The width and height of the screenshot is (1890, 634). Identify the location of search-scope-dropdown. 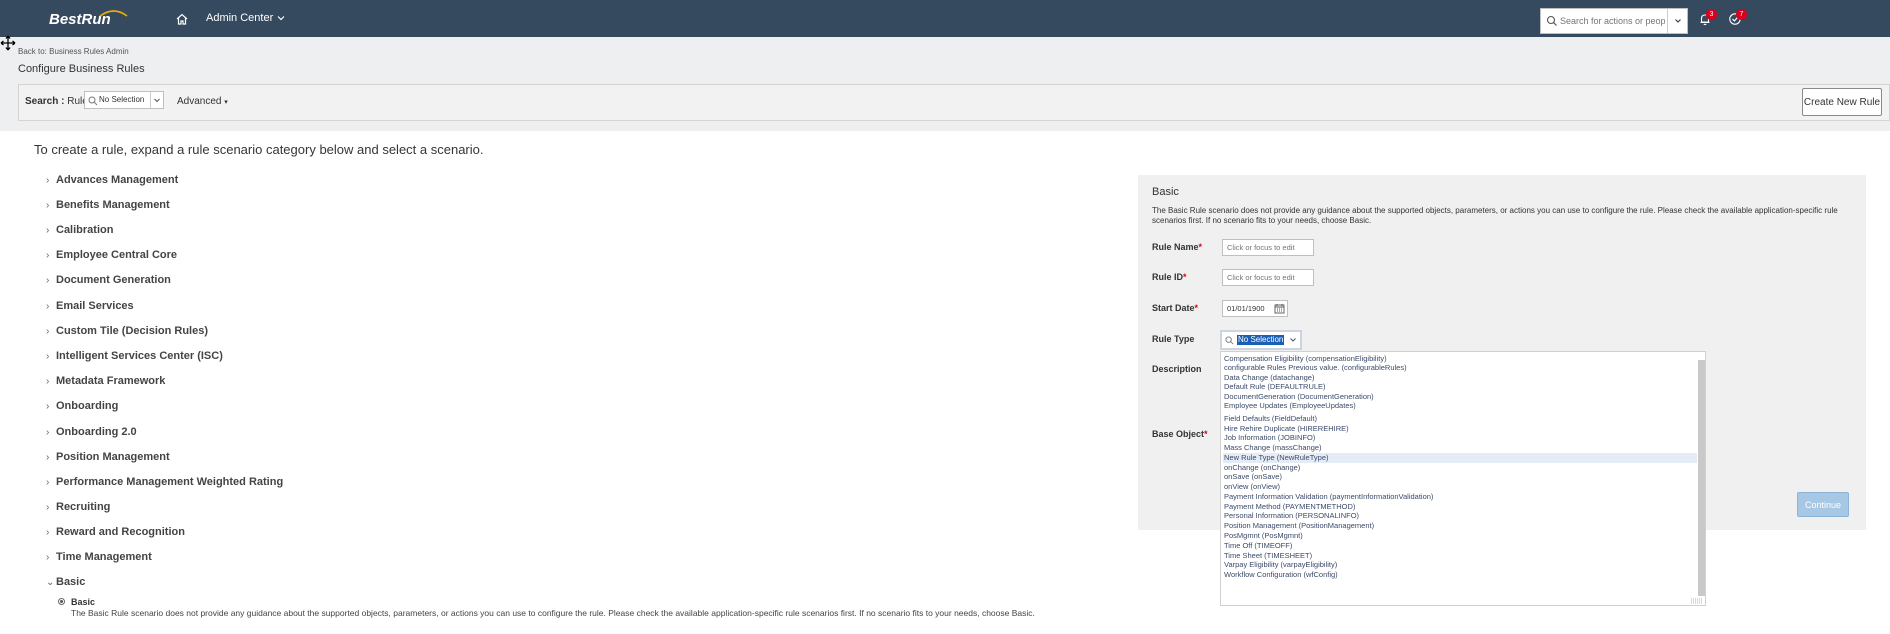
(1677, 21).